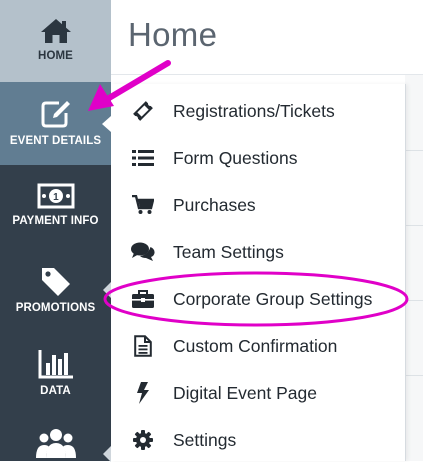 This screenshot has width=423, height=462. I want to click on menu-item-form-questions: Form Questions, so click(258, 158).